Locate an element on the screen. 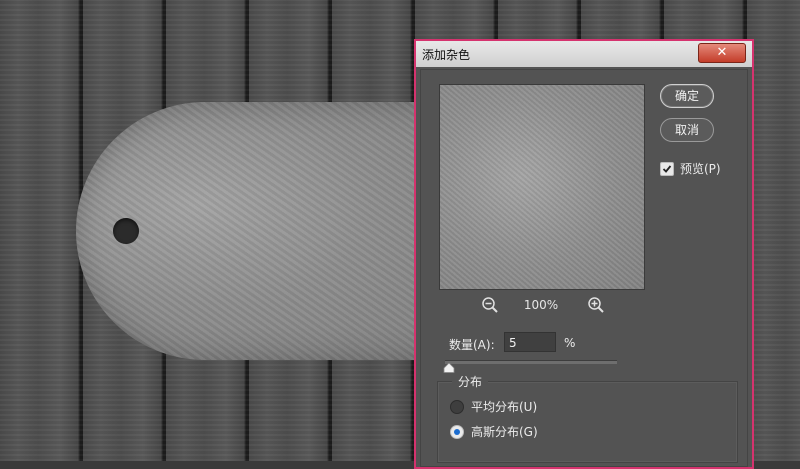 The image size is (800, 469). noise-preview is located at coordinates (542, 187).